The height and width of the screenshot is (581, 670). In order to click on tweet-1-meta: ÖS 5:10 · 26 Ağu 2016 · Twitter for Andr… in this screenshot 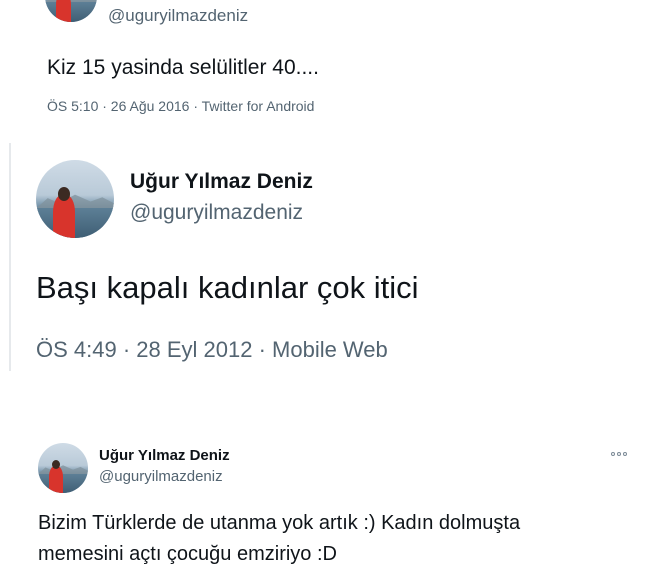, I will do `click(180, 106)`.